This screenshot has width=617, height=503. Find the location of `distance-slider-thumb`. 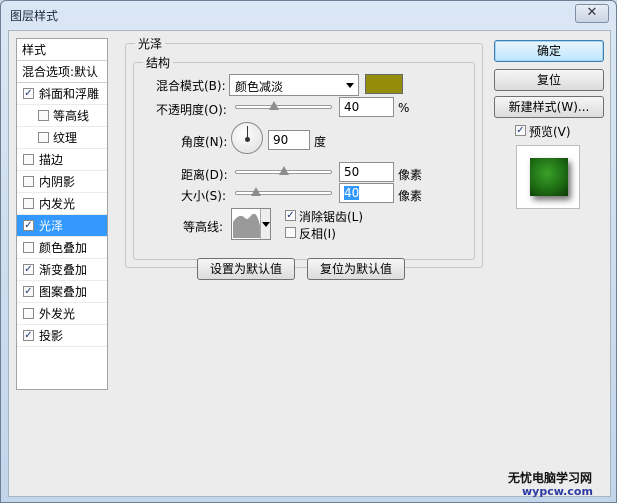

distance-slider-thumb is located at coordinates (284, 170).